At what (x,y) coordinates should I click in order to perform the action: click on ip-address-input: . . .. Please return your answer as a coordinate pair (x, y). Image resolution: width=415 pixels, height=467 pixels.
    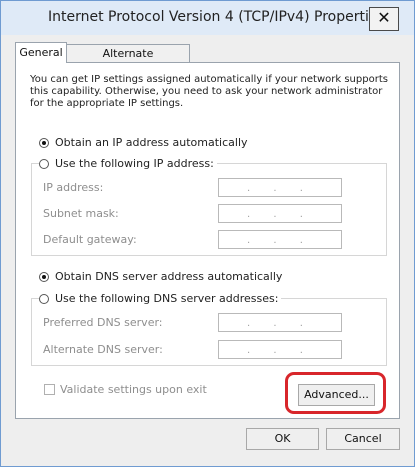
    Looking at the image, I should click on (280, 187).